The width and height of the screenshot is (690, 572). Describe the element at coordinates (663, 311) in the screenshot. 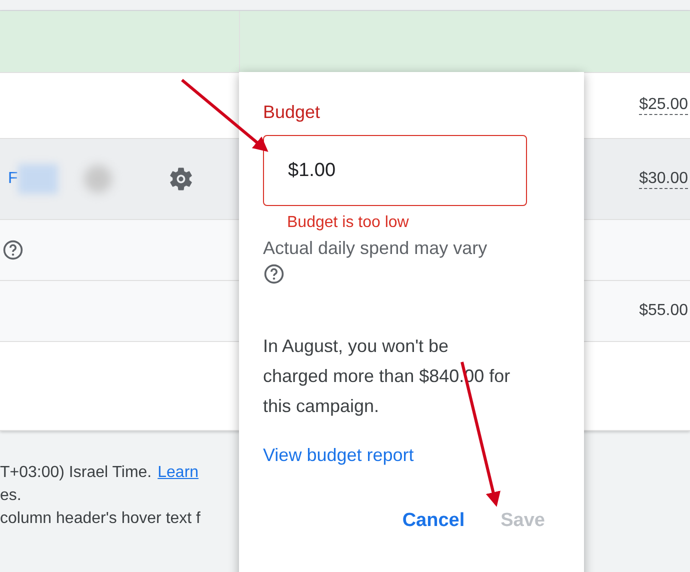

I see `budget-amount: $55.00` at that location.